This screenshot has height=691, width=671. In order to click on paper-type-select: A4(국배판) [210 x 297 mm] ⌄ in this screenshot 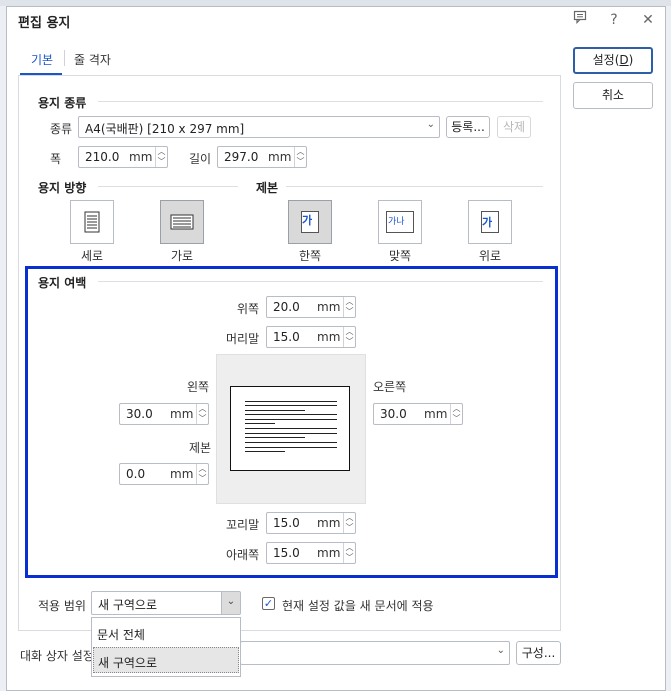, I will do `click(259, 127)`.